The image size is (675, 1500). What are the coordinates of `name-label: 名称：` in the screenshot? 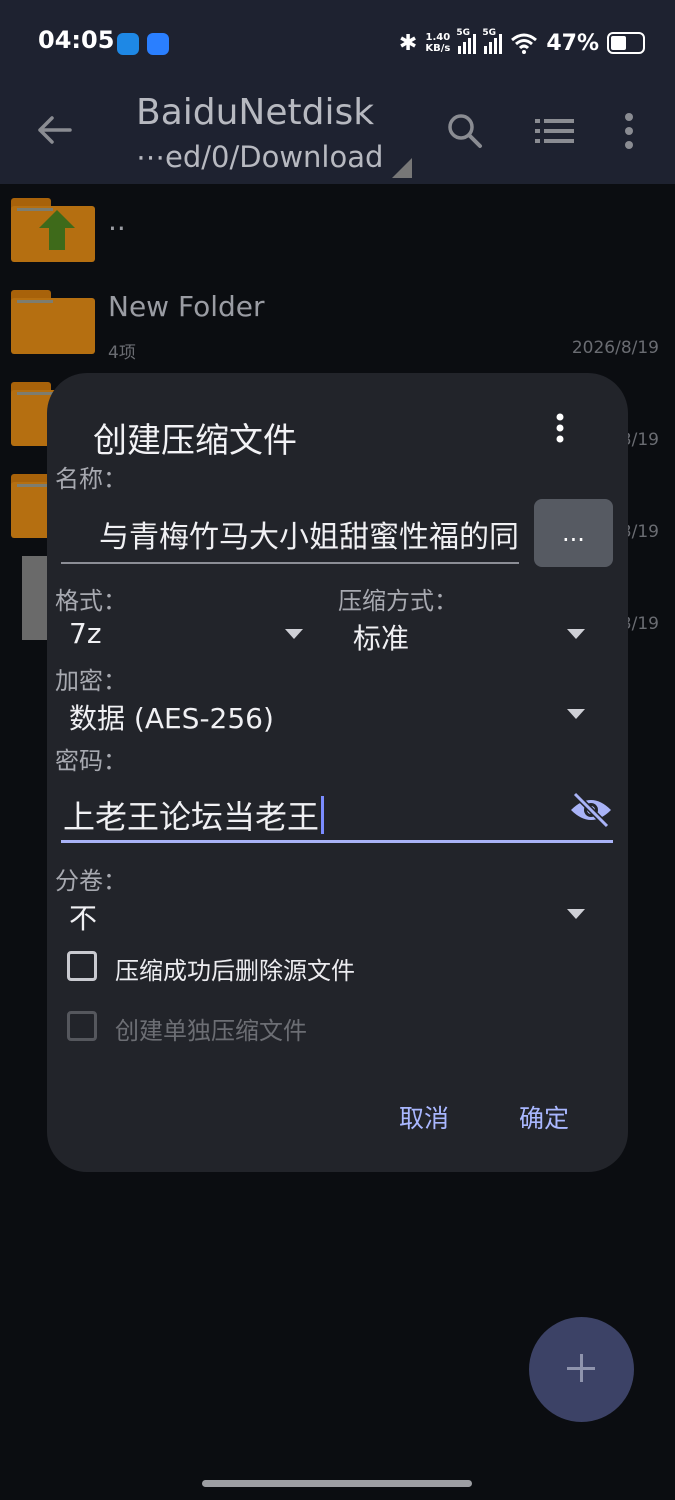 It's located at (91, 479).